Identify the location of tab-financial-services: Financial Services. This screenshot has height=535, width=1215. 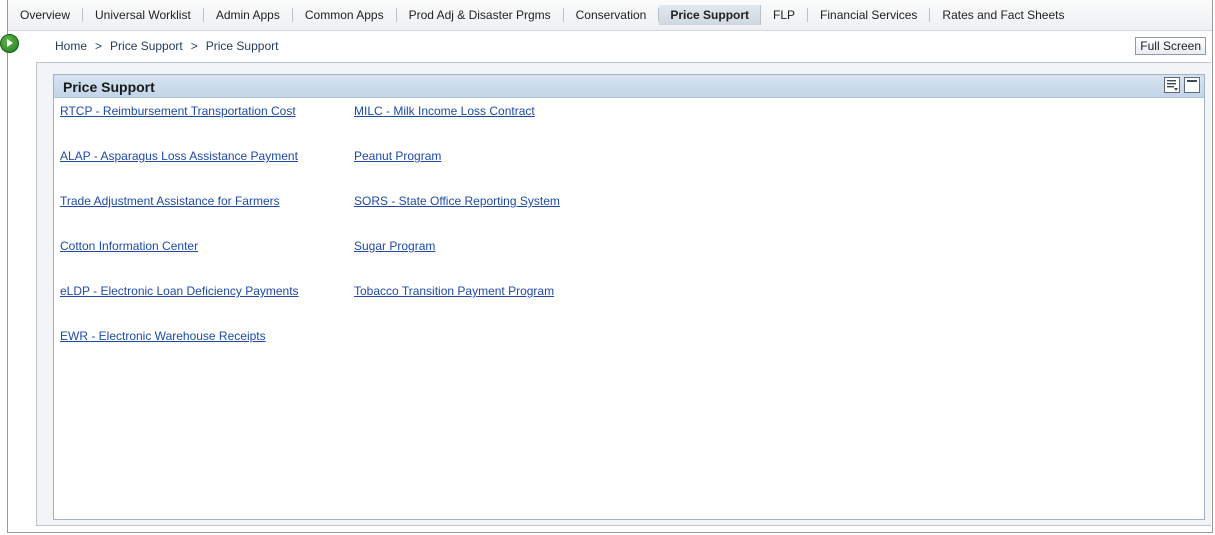
(869, 15).